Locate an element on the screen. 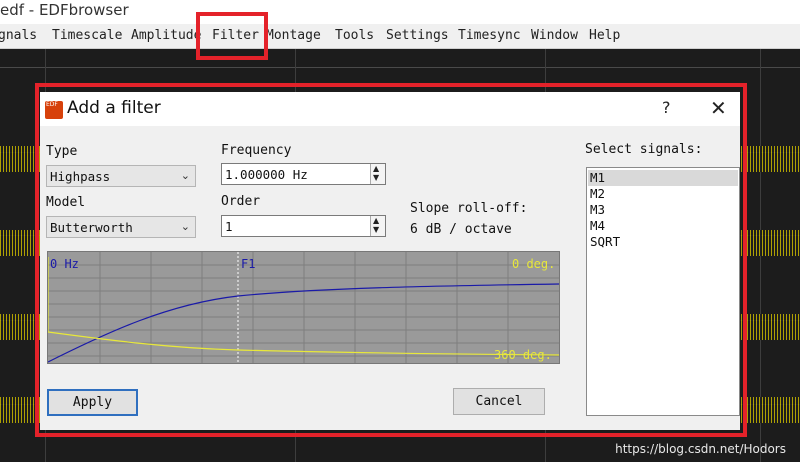 This screenshot has height=462, width=800. watermark: https://blog.csdn.net/Hodors is located at coordinates (700, 449).